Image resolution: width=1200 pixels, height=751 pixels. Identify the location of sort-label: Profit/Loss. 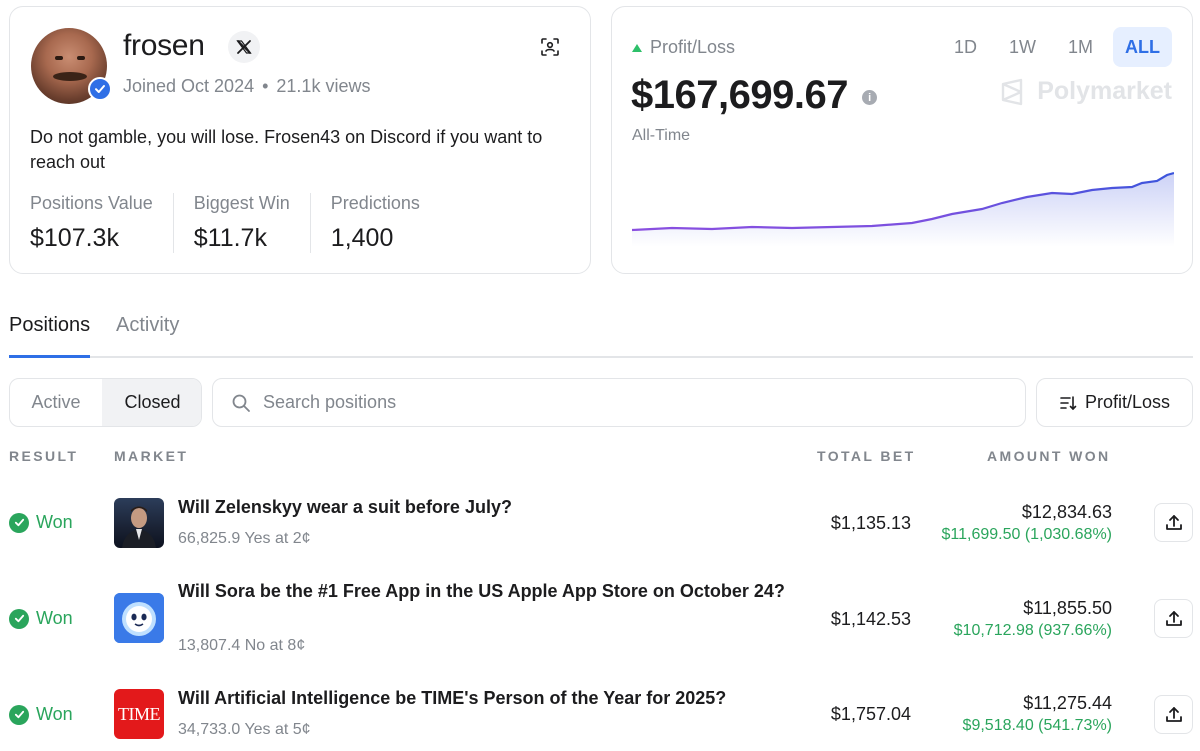
(1127, 402).